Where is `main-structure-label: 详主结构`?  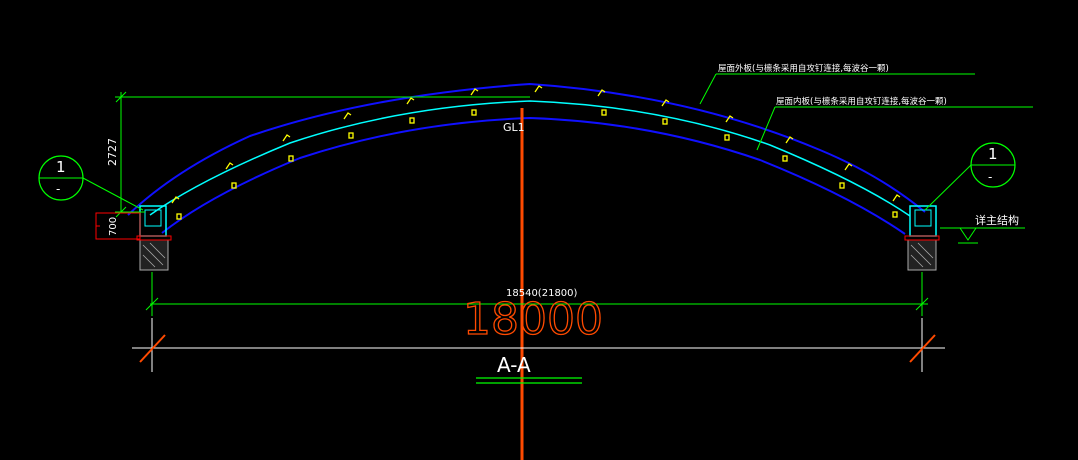 main-structure-label: 详主结构 is located at coordinates (997, 220).